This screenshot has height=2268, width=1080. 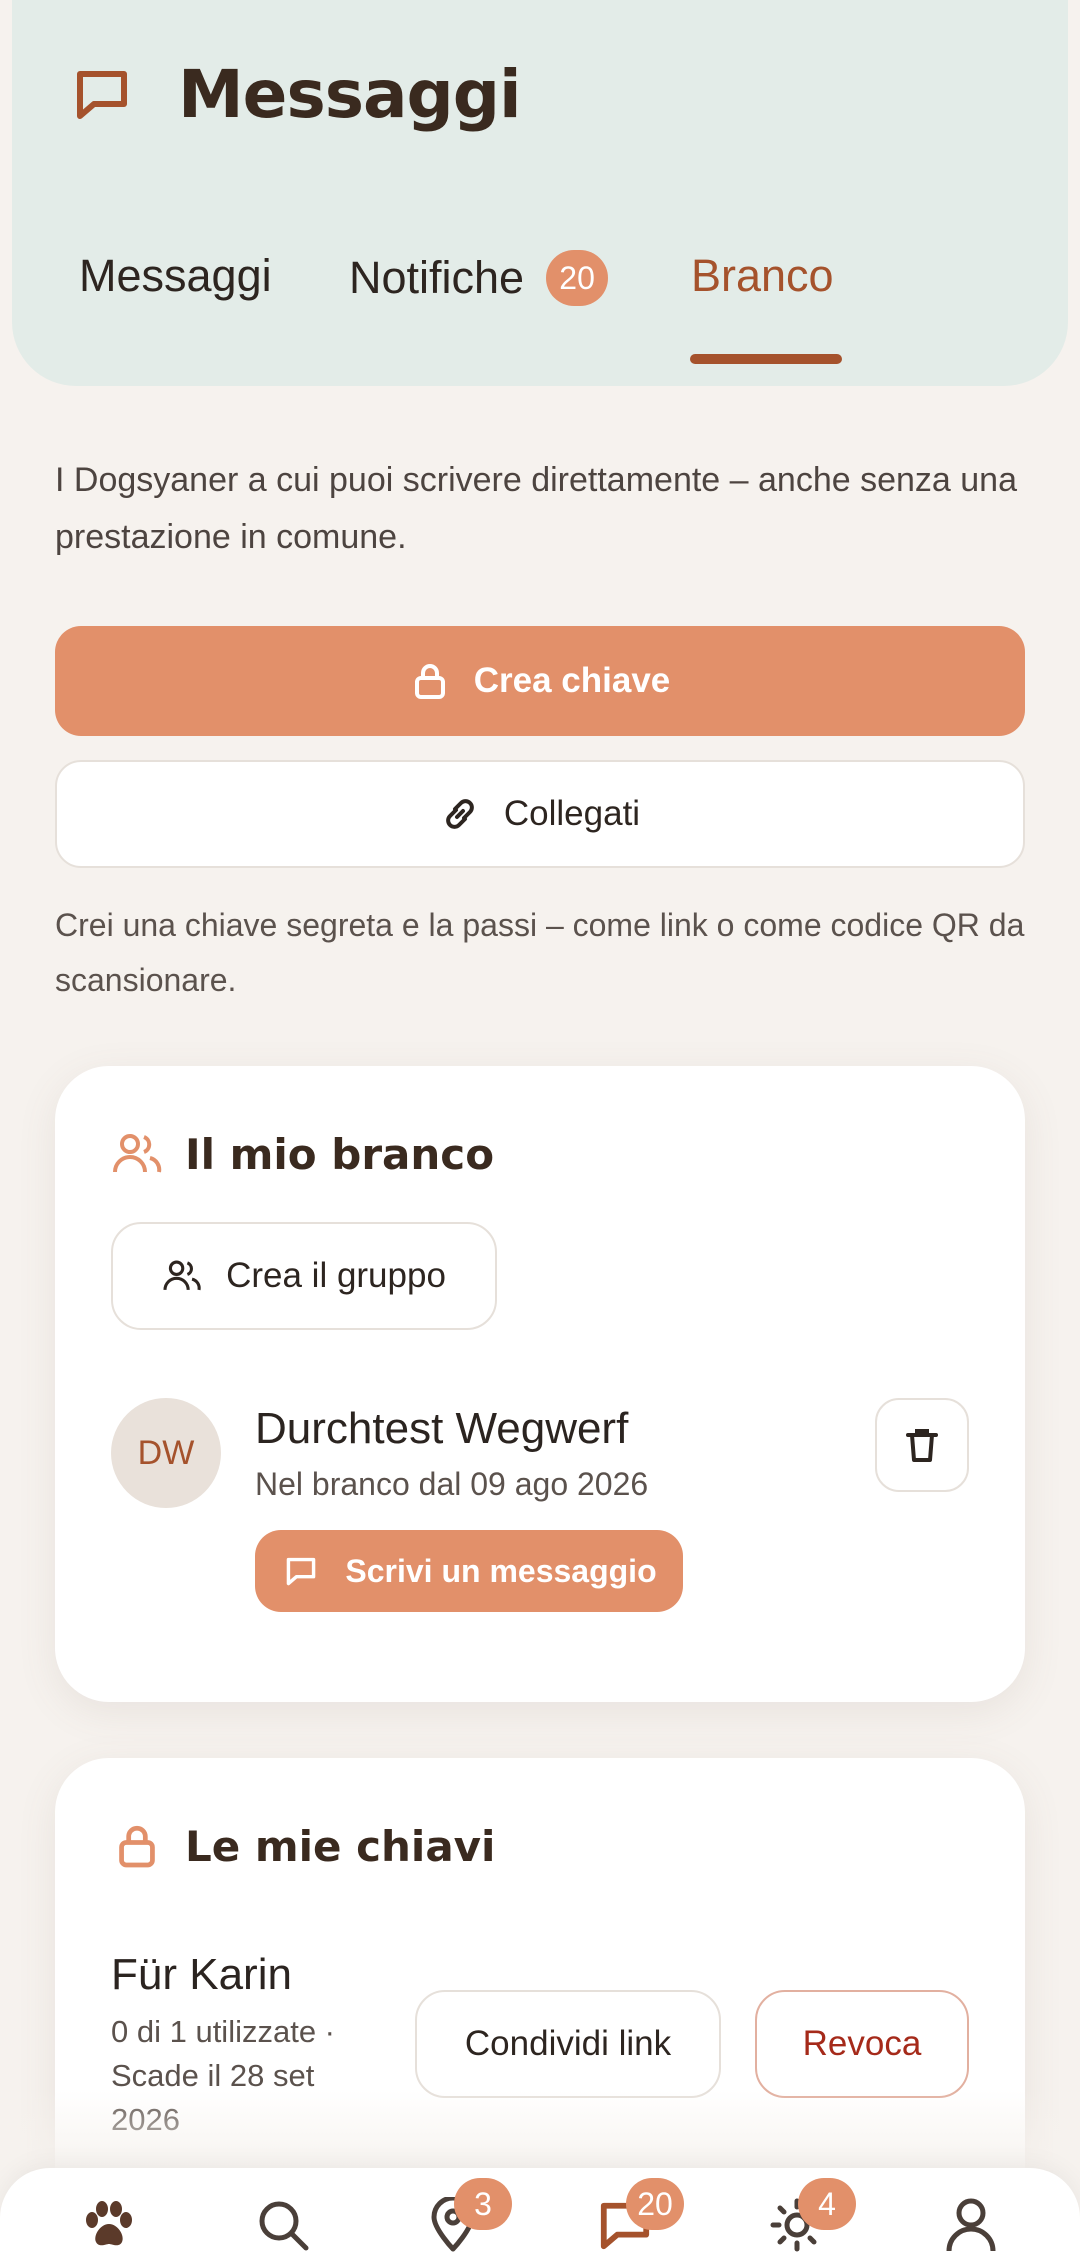 I want to click on revoke-label: Revoca, so click(x=862, y=2043).